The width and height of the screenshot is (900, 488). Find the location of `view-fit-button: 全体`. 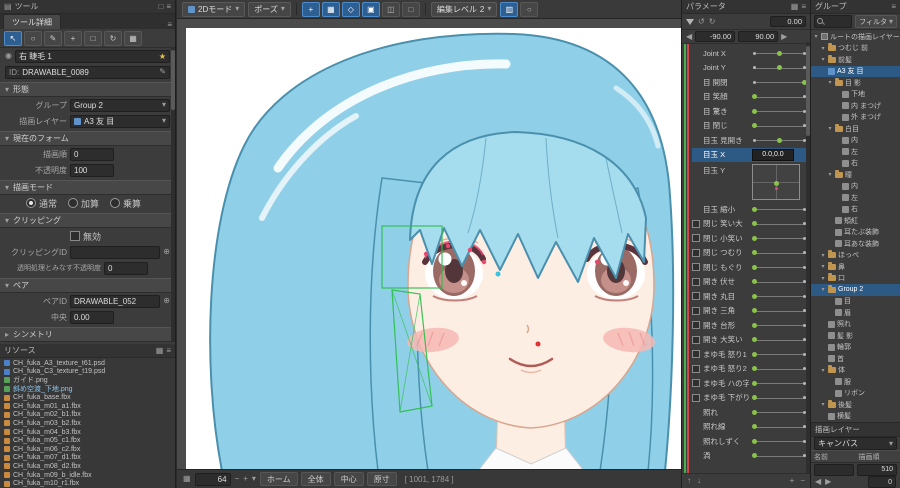

view-fit-button: 全体 is located at coordinates (315, 479).